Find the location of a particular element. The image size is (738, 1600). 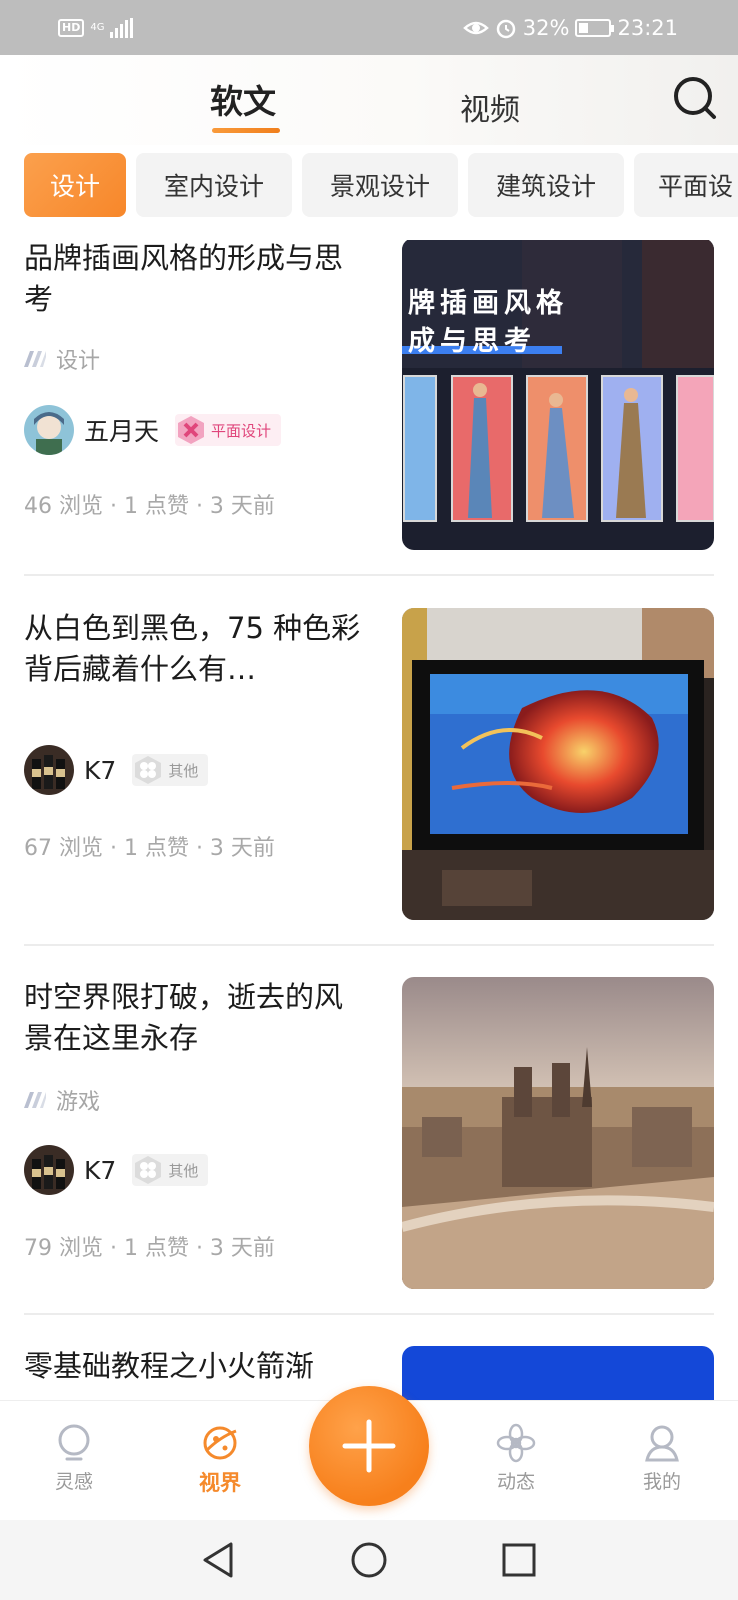

article-category: 设计 is located at coordinates (62, 359).